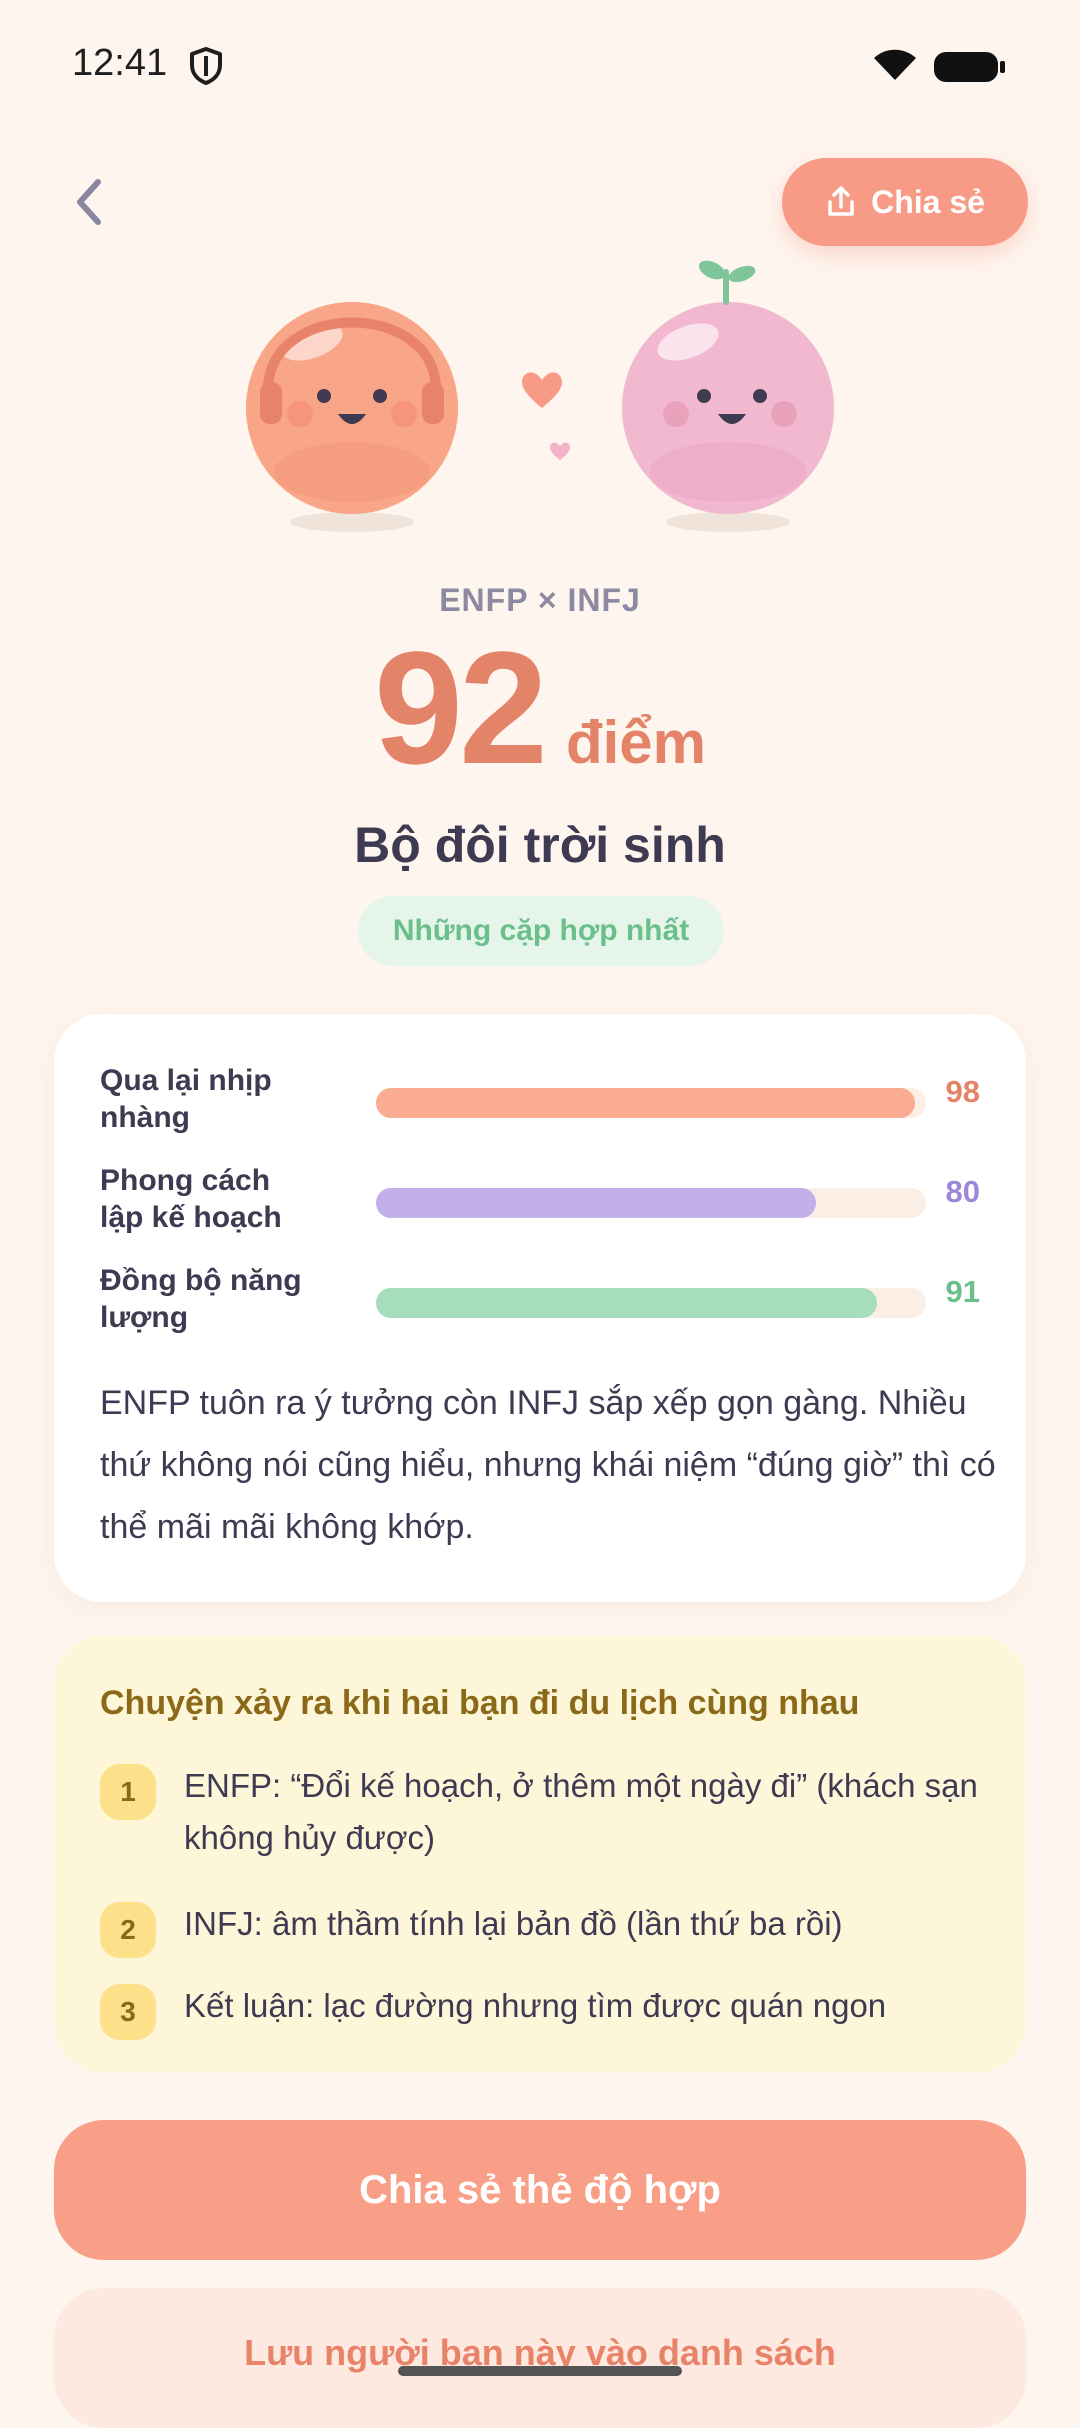  Describe the element at coordinates (969, 67) in the screenshot. I see `battery-icon` at that location.